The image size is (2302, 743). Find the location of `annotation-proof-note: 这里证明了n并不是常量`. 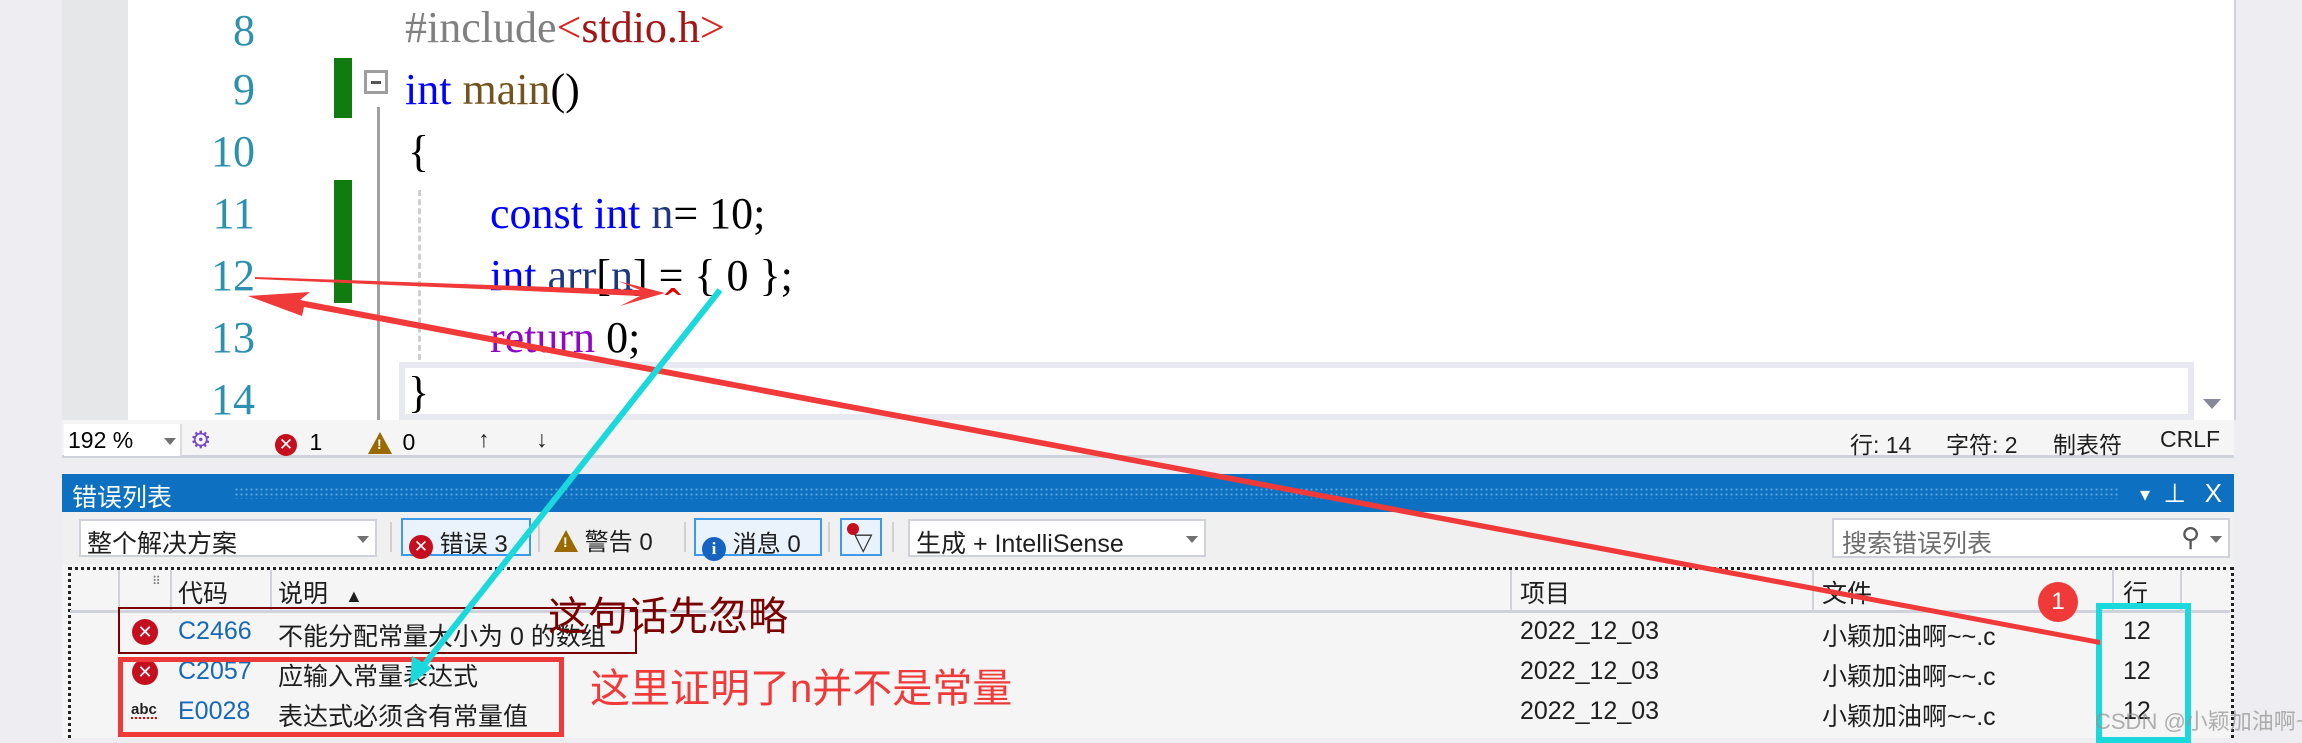

annotation-proof-note: 这里证明了n并不是常量 is located at coordinates (801, 689).